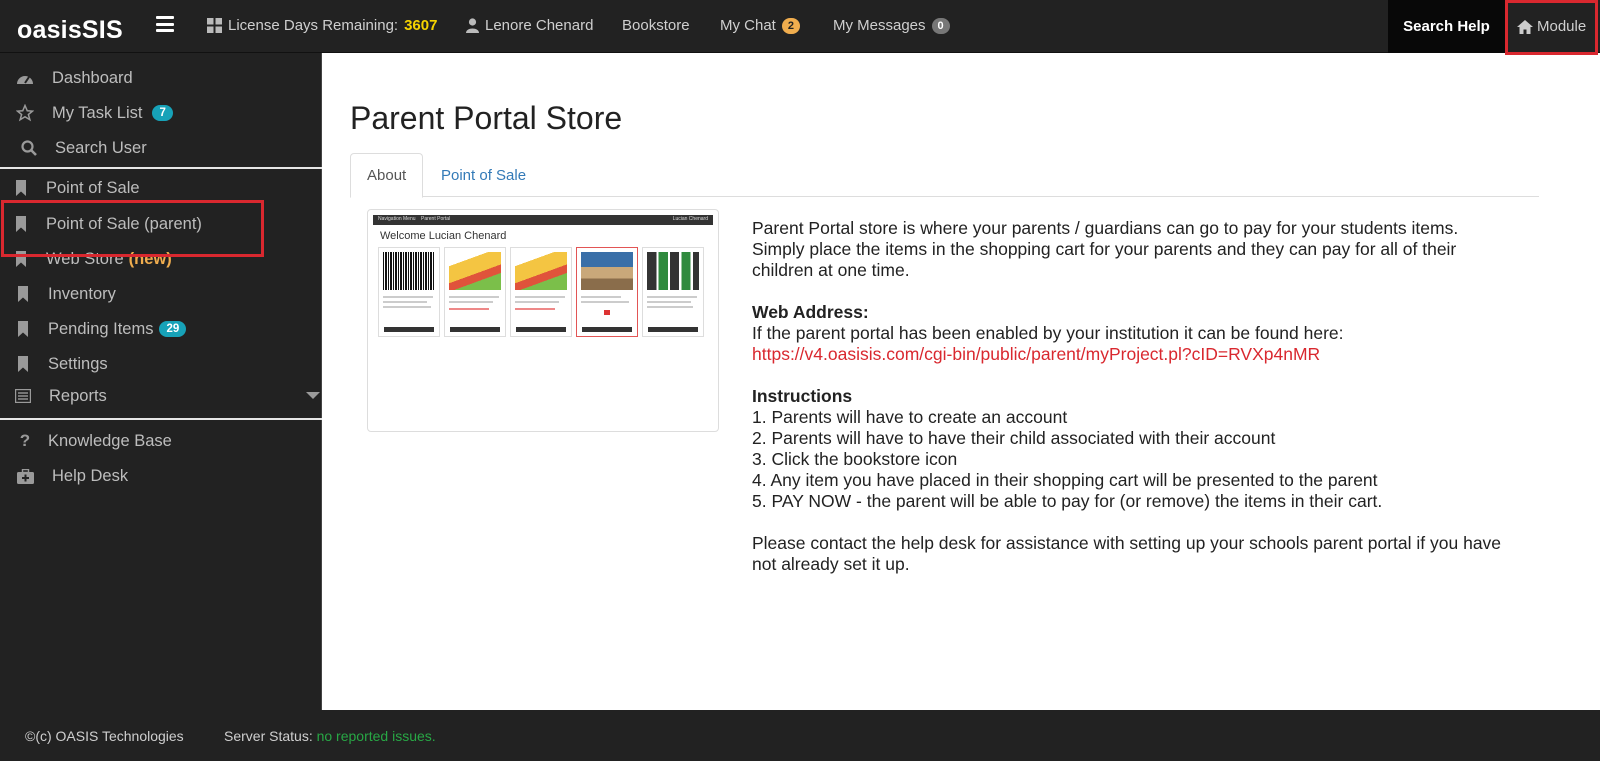 Image resolution: width=1600 pixels, height=761 pixels. I want to click on returning-student-image, so click(541, 271).